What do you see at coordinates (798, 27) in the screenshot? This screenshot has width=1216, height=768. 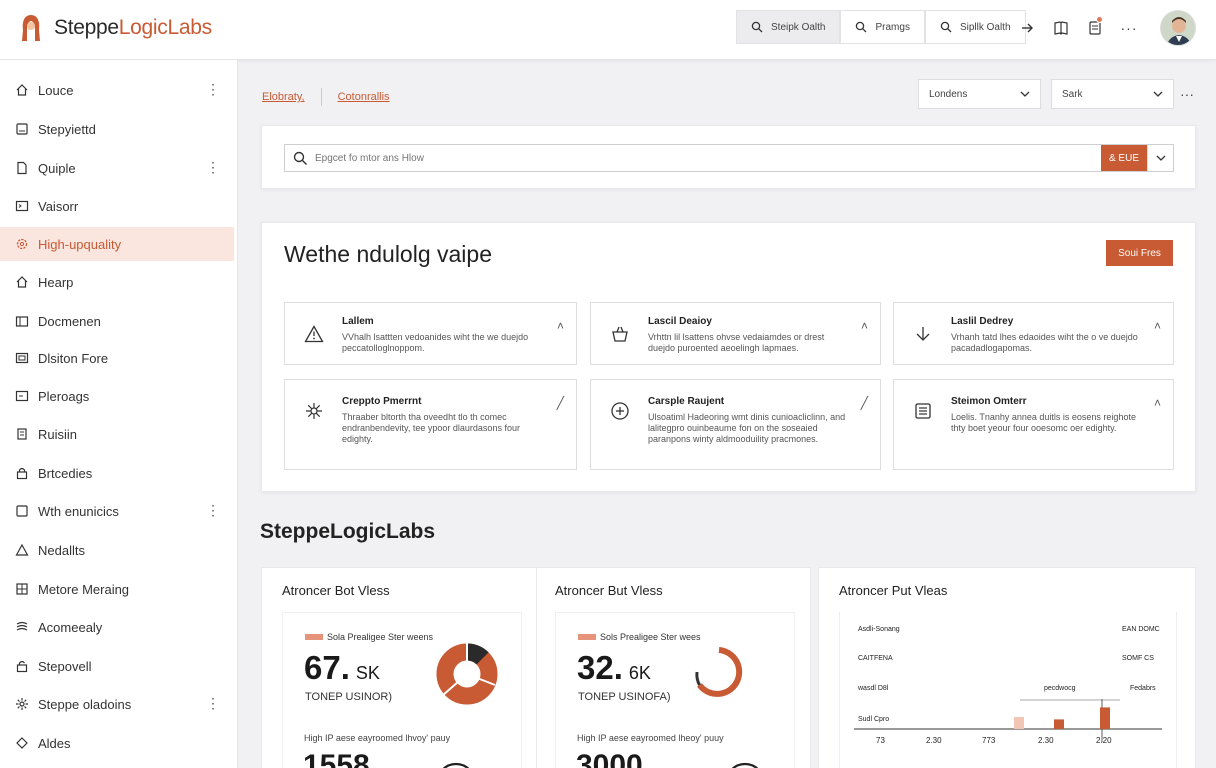 I see `top-tab-label: Steipk Oalth` at bounding box center [798, 27].